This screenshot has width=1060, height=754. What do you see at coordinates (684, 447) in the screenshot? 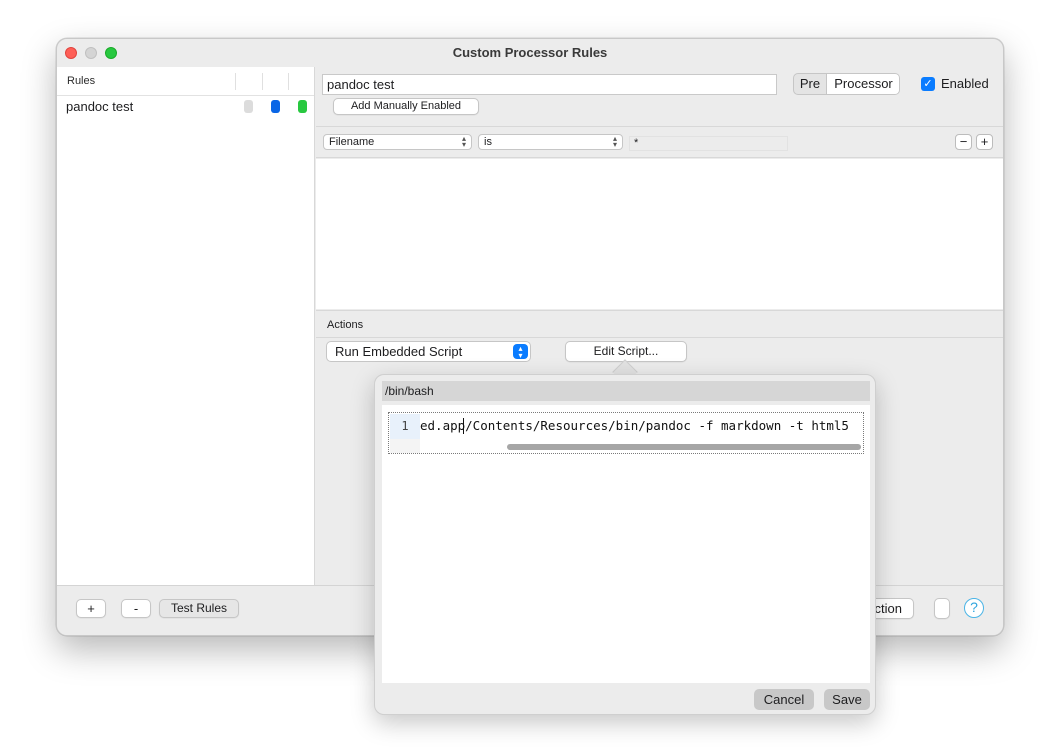
I see `horizontal-scrollbar` at bounding box center [684, 447].